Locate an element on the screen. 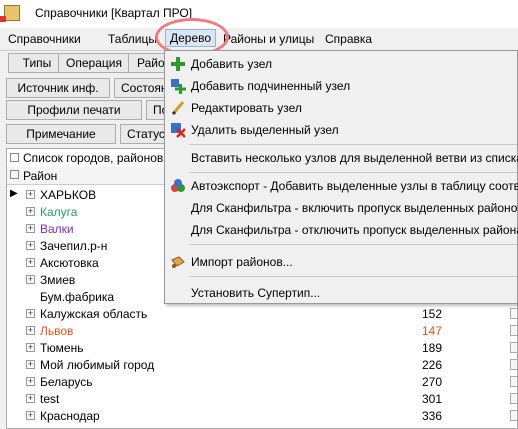 The image size is (518, 429). district-name: test is located at coordinates (50, 399).